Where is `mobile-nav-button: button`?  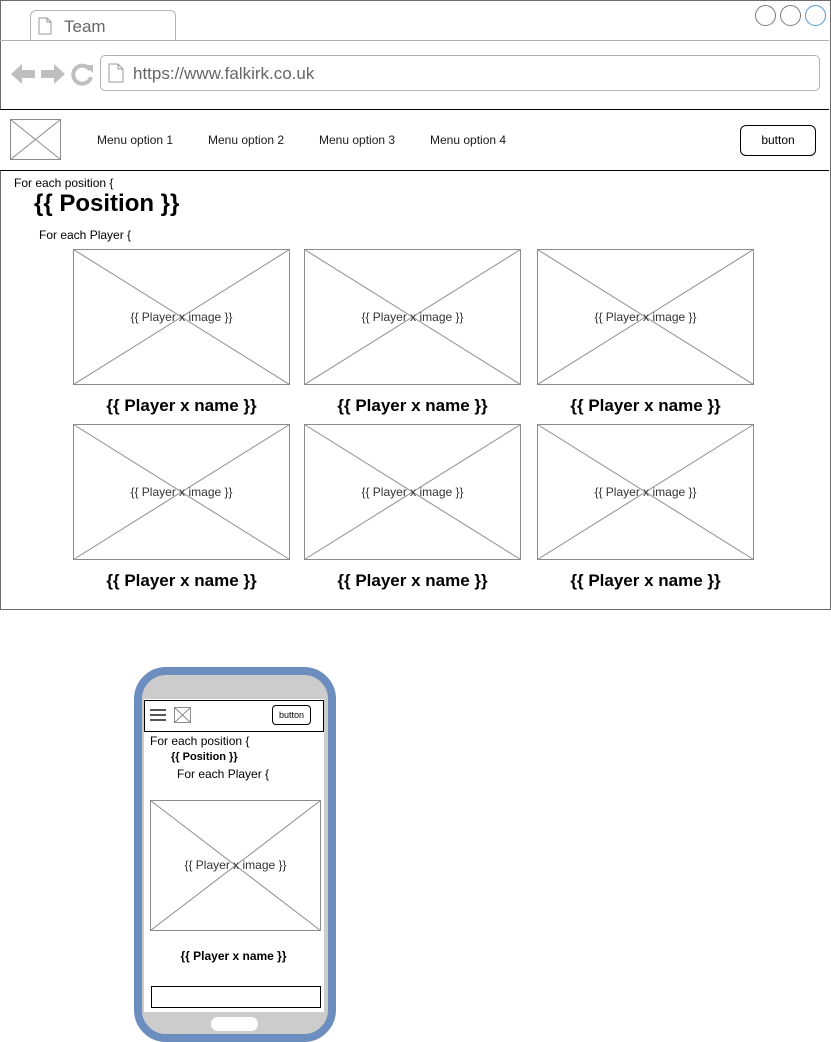 mobile-nav-button: button is located at coordinates (291, 715).